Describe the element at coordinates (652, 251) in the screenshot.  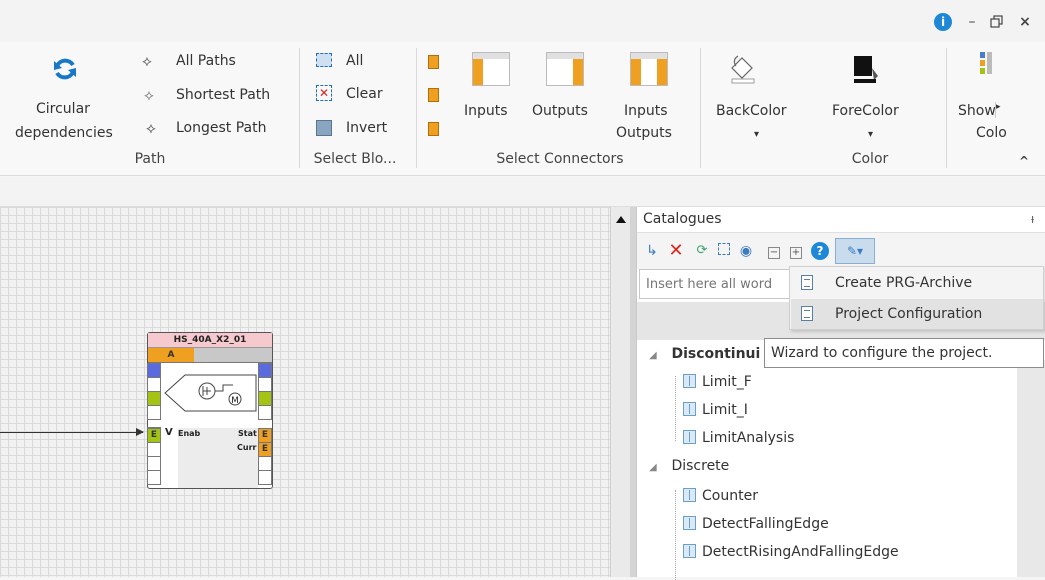
I see `import-icon: ↳` at that location.